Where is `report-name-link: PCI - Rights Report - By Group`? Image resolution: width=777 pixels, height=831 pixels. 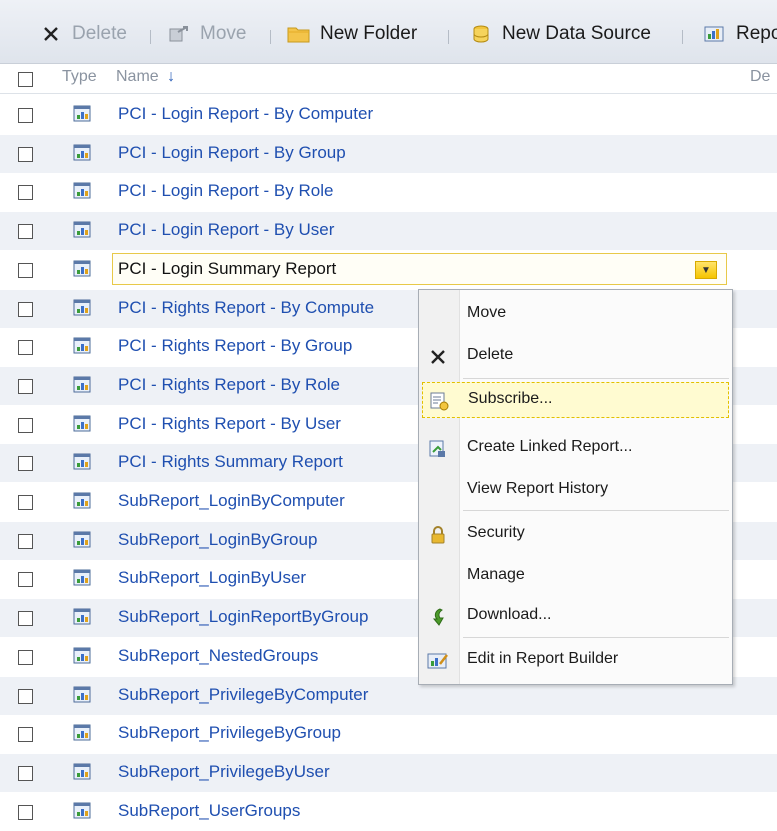 report-name-link: PCI - Rights Report - By Group is located at coordinates (235, 346).